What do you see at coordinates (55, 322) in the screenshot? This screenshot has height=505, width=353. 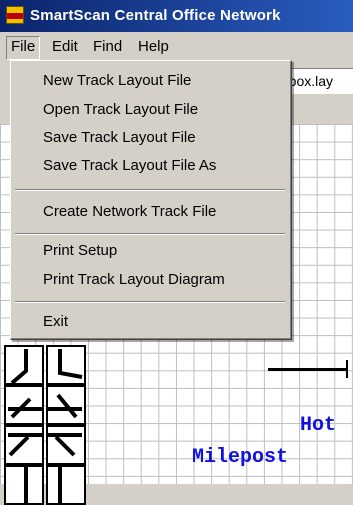 I see `menu-item-exit: Exit` at bounding box center [55, 322].